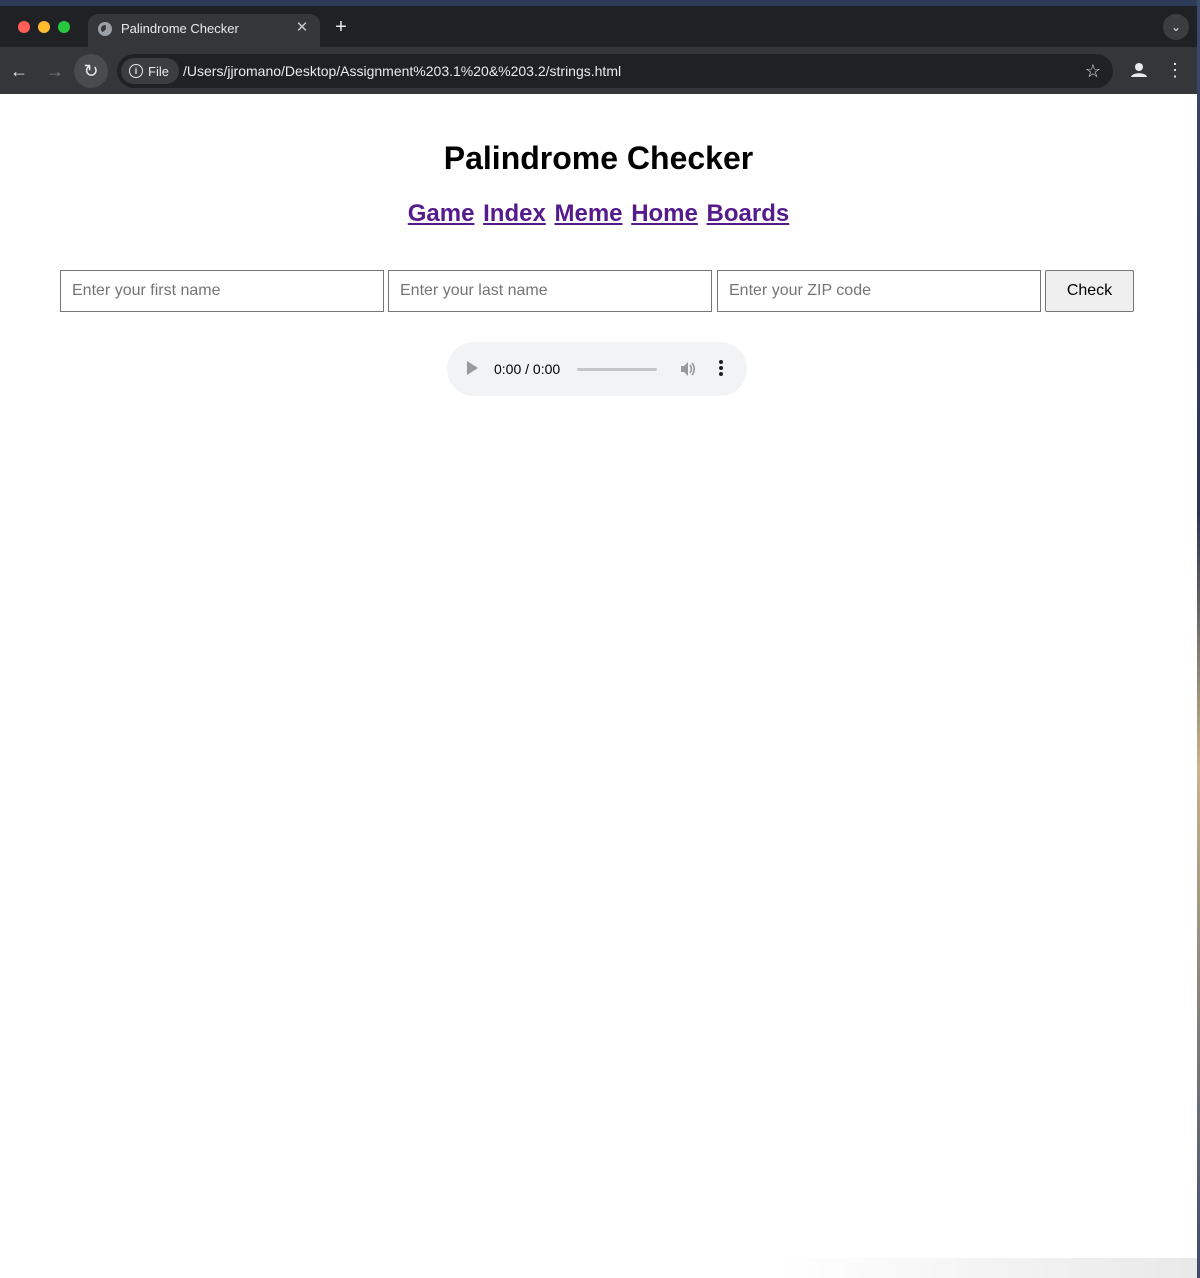  Describe the element at coordinates (879, 291) in the screenshot. I see `zip-code-input` at that location.